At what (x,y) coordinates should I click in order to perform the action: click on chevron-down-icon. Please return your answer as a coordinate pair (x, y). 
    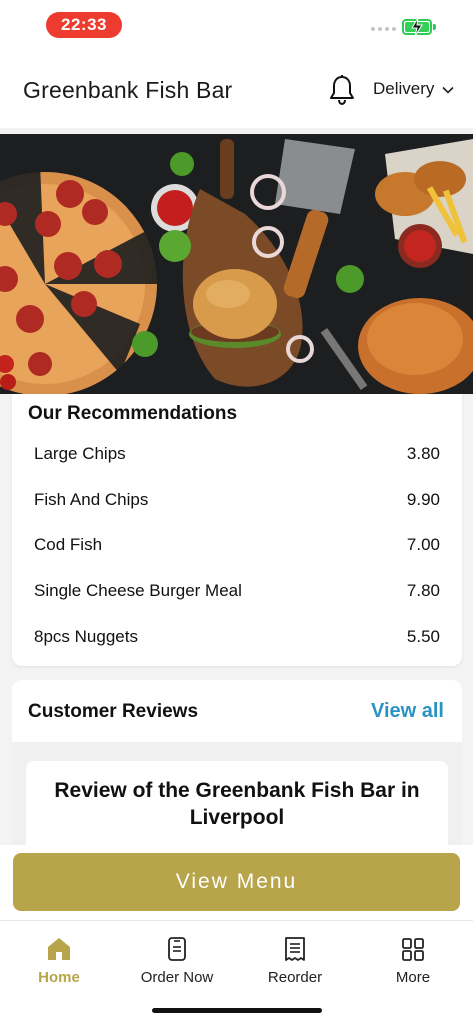
    Looking at the image, I should click on (448, 90).